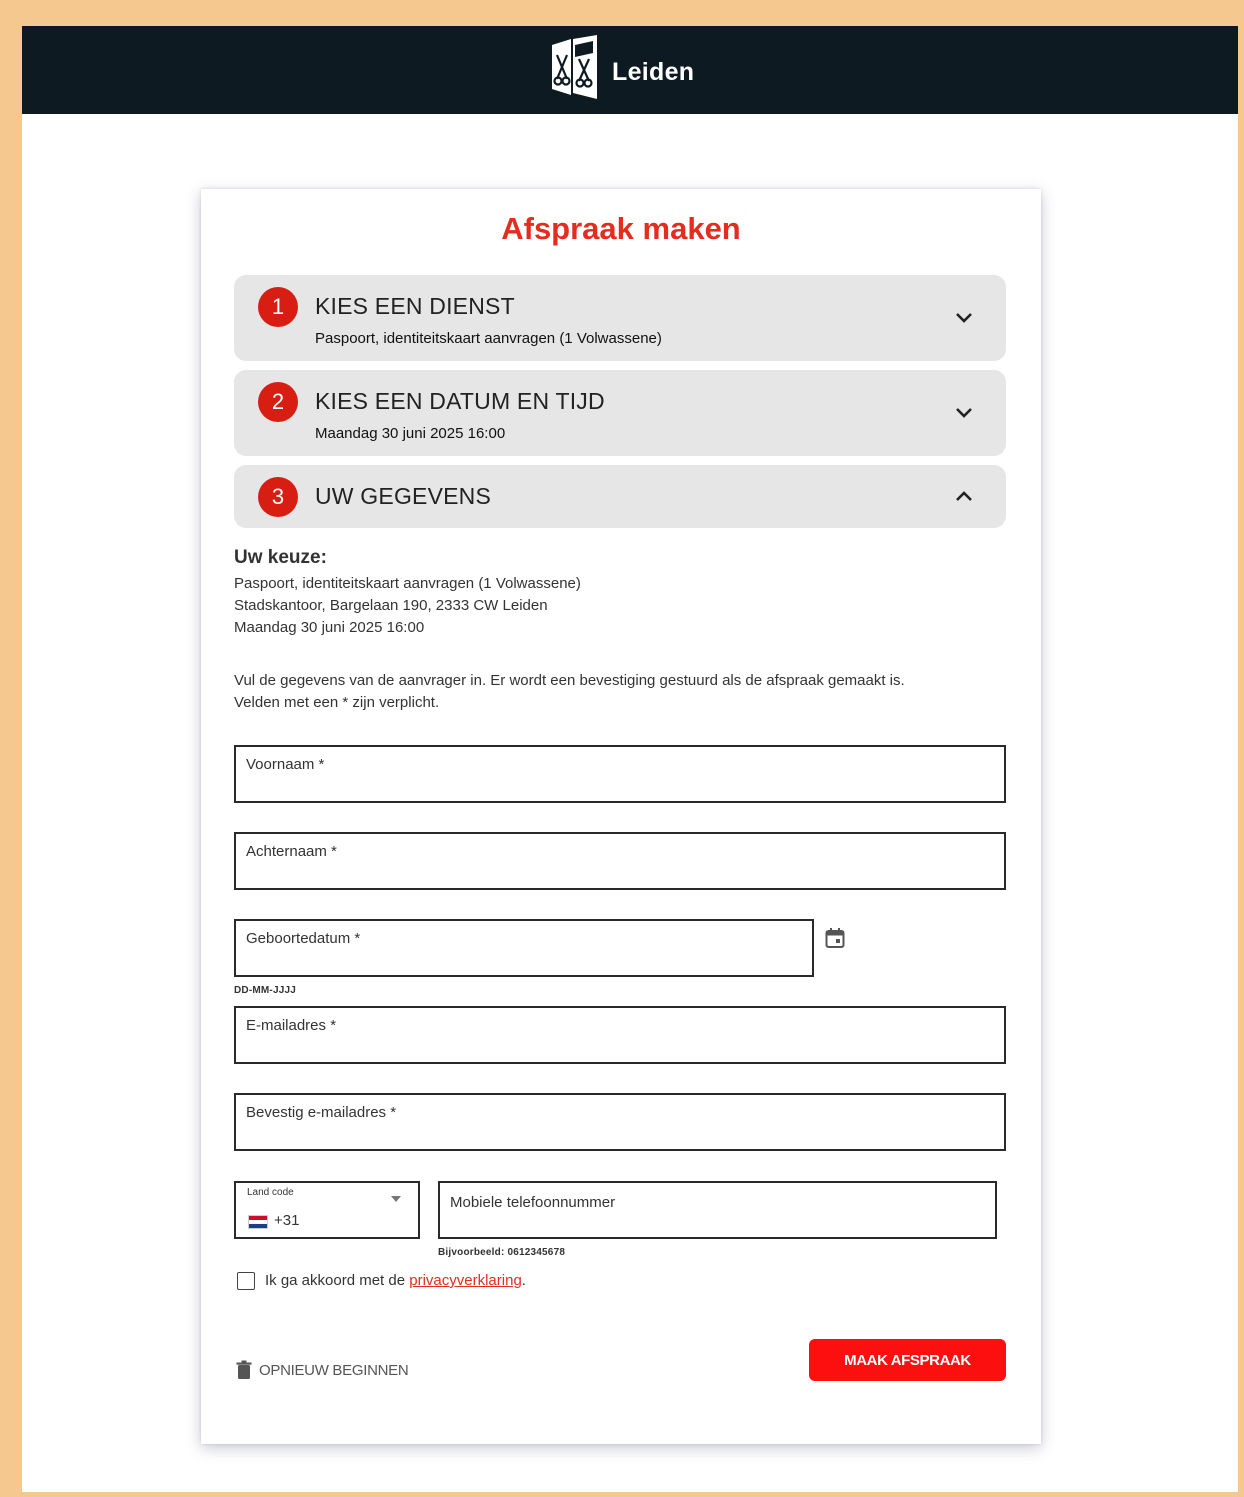 This screenshot has width=1244, height=1497. Describe the element at coordinates (329, 627) in the screenshot. I see `keuze-datetime: Maandag 30 juni 2025 16:00` at that location.